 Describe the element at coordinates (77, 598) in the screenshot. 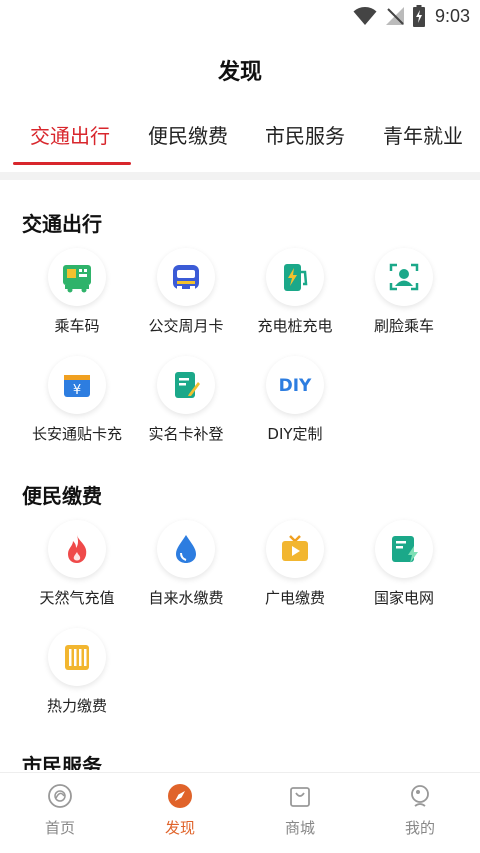

I see `service-label: 天然气充值` at that location.